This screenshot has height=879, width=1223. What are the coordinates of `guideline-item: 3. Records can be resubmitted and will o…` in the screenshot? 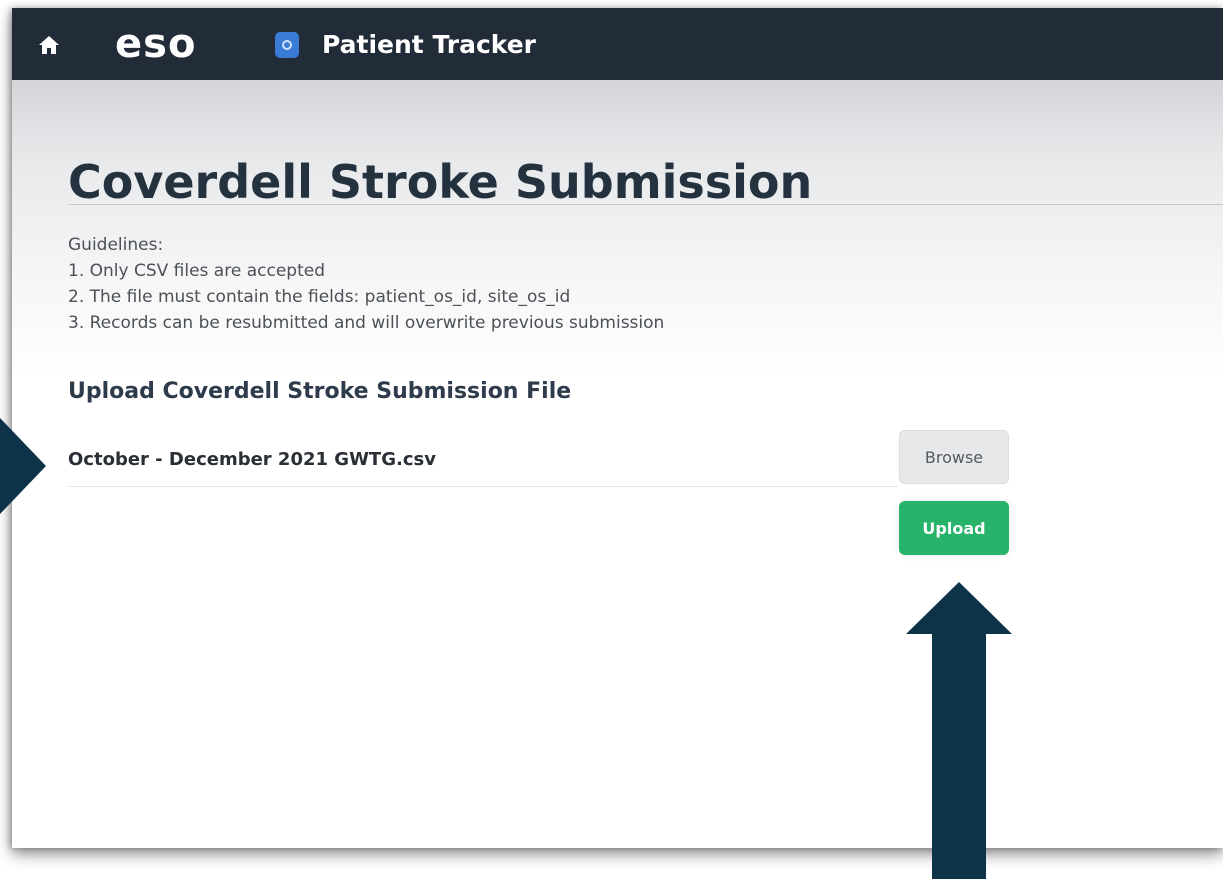 It's located at (366, 323).